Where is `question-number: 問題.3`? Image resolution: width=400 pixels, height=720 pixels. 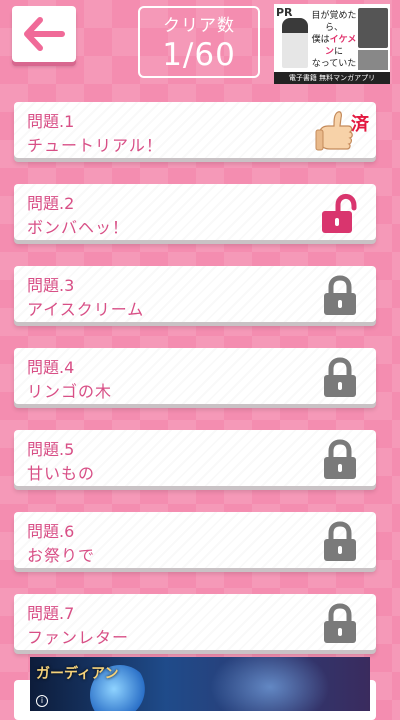
question-number: 問題.3 is located at coordinates (51, 285).